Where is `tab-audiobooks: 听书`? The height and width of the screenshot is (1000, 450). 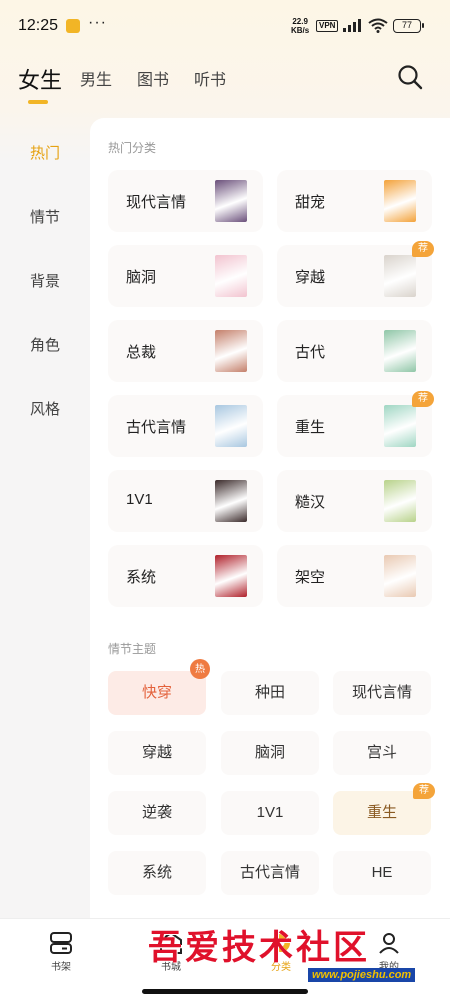 tab-audiobooks: 听书 is located at coordinates (210, 78).